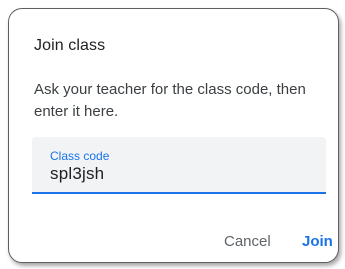  Describe the element at coordinates (317, 241) in the screenshot. I see `join-button: Join` at that location.